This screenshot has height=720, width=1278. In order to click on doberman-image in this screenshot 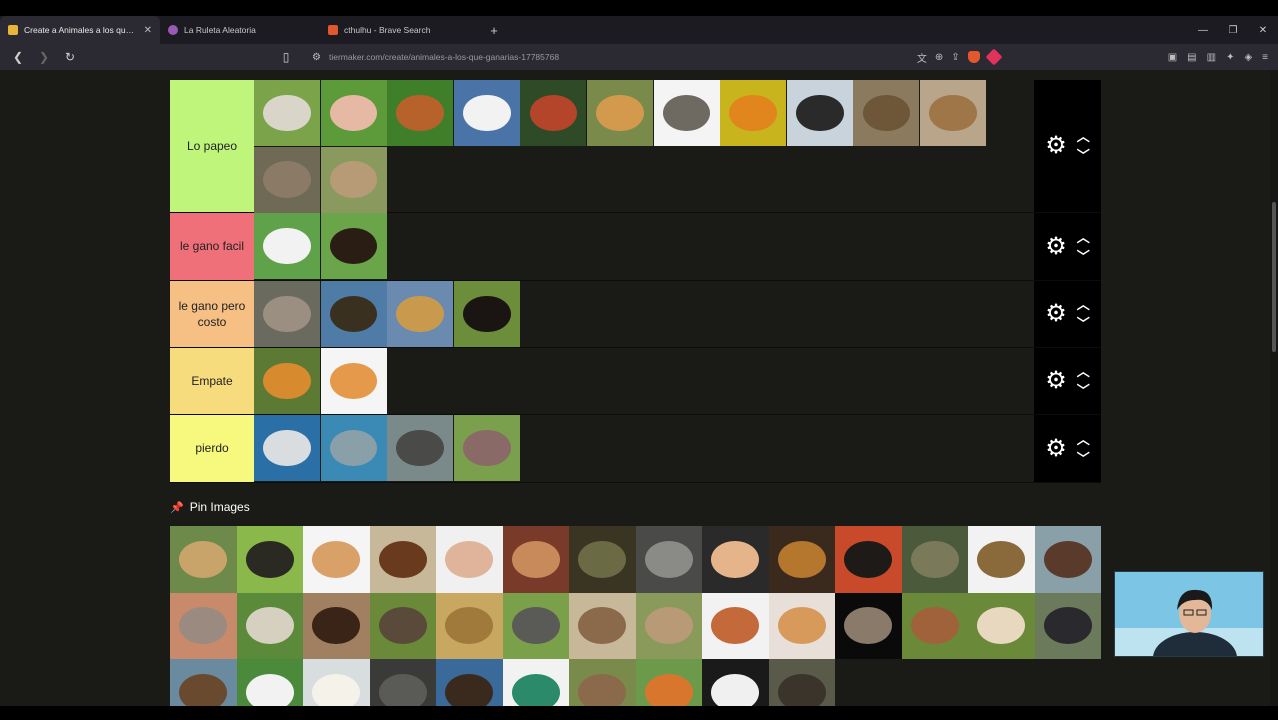, I will do `click(353, 246)`.